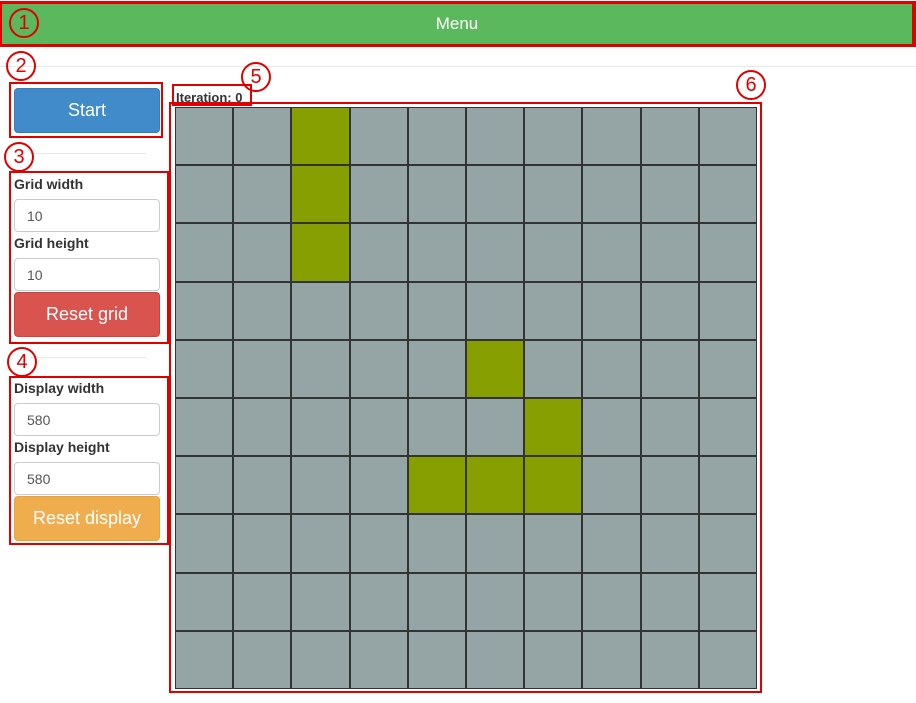 The width and height of the screenshot is (916, 703). I want to click on annotation-label-6: 6, so click(751, 85).